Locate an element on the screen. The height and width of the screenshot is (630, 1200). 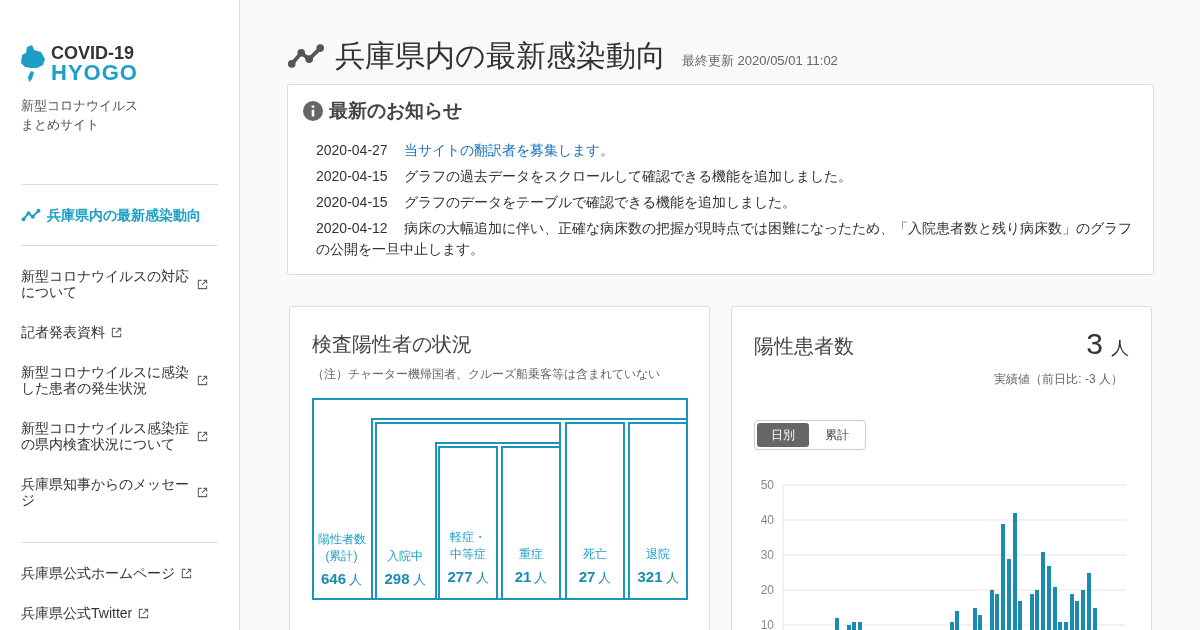
notice-link: 当サイトの翻訳者を募集します。 is located at coordinates (508, 149).